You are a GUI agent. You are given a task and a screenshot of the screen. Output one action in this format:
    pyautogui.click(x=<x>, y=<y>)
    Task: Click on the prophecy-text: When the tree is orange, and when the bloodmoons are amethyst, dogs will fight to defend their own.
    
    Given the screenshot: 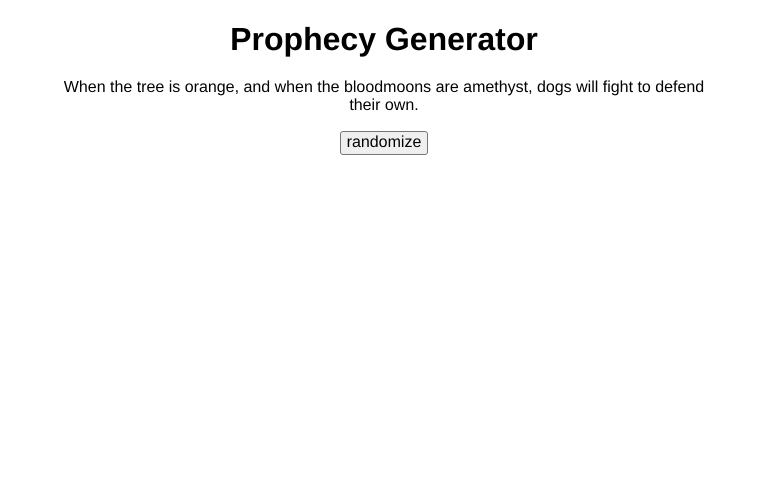 What is the action you would take?
    pyautogui.click(x=384, y=97)
    